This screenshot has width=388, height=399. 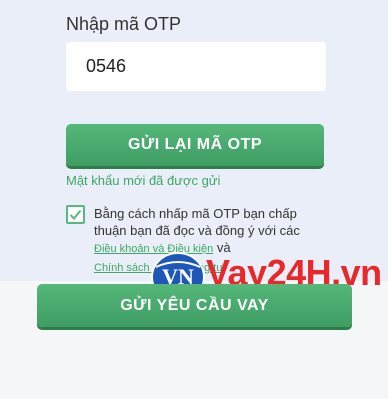 What do you see at coordinates (143, 180) in the screenshot?
I see `otp-sent-message: Mật khẩu mới đã được gửi` at bounding box center [143, 180].